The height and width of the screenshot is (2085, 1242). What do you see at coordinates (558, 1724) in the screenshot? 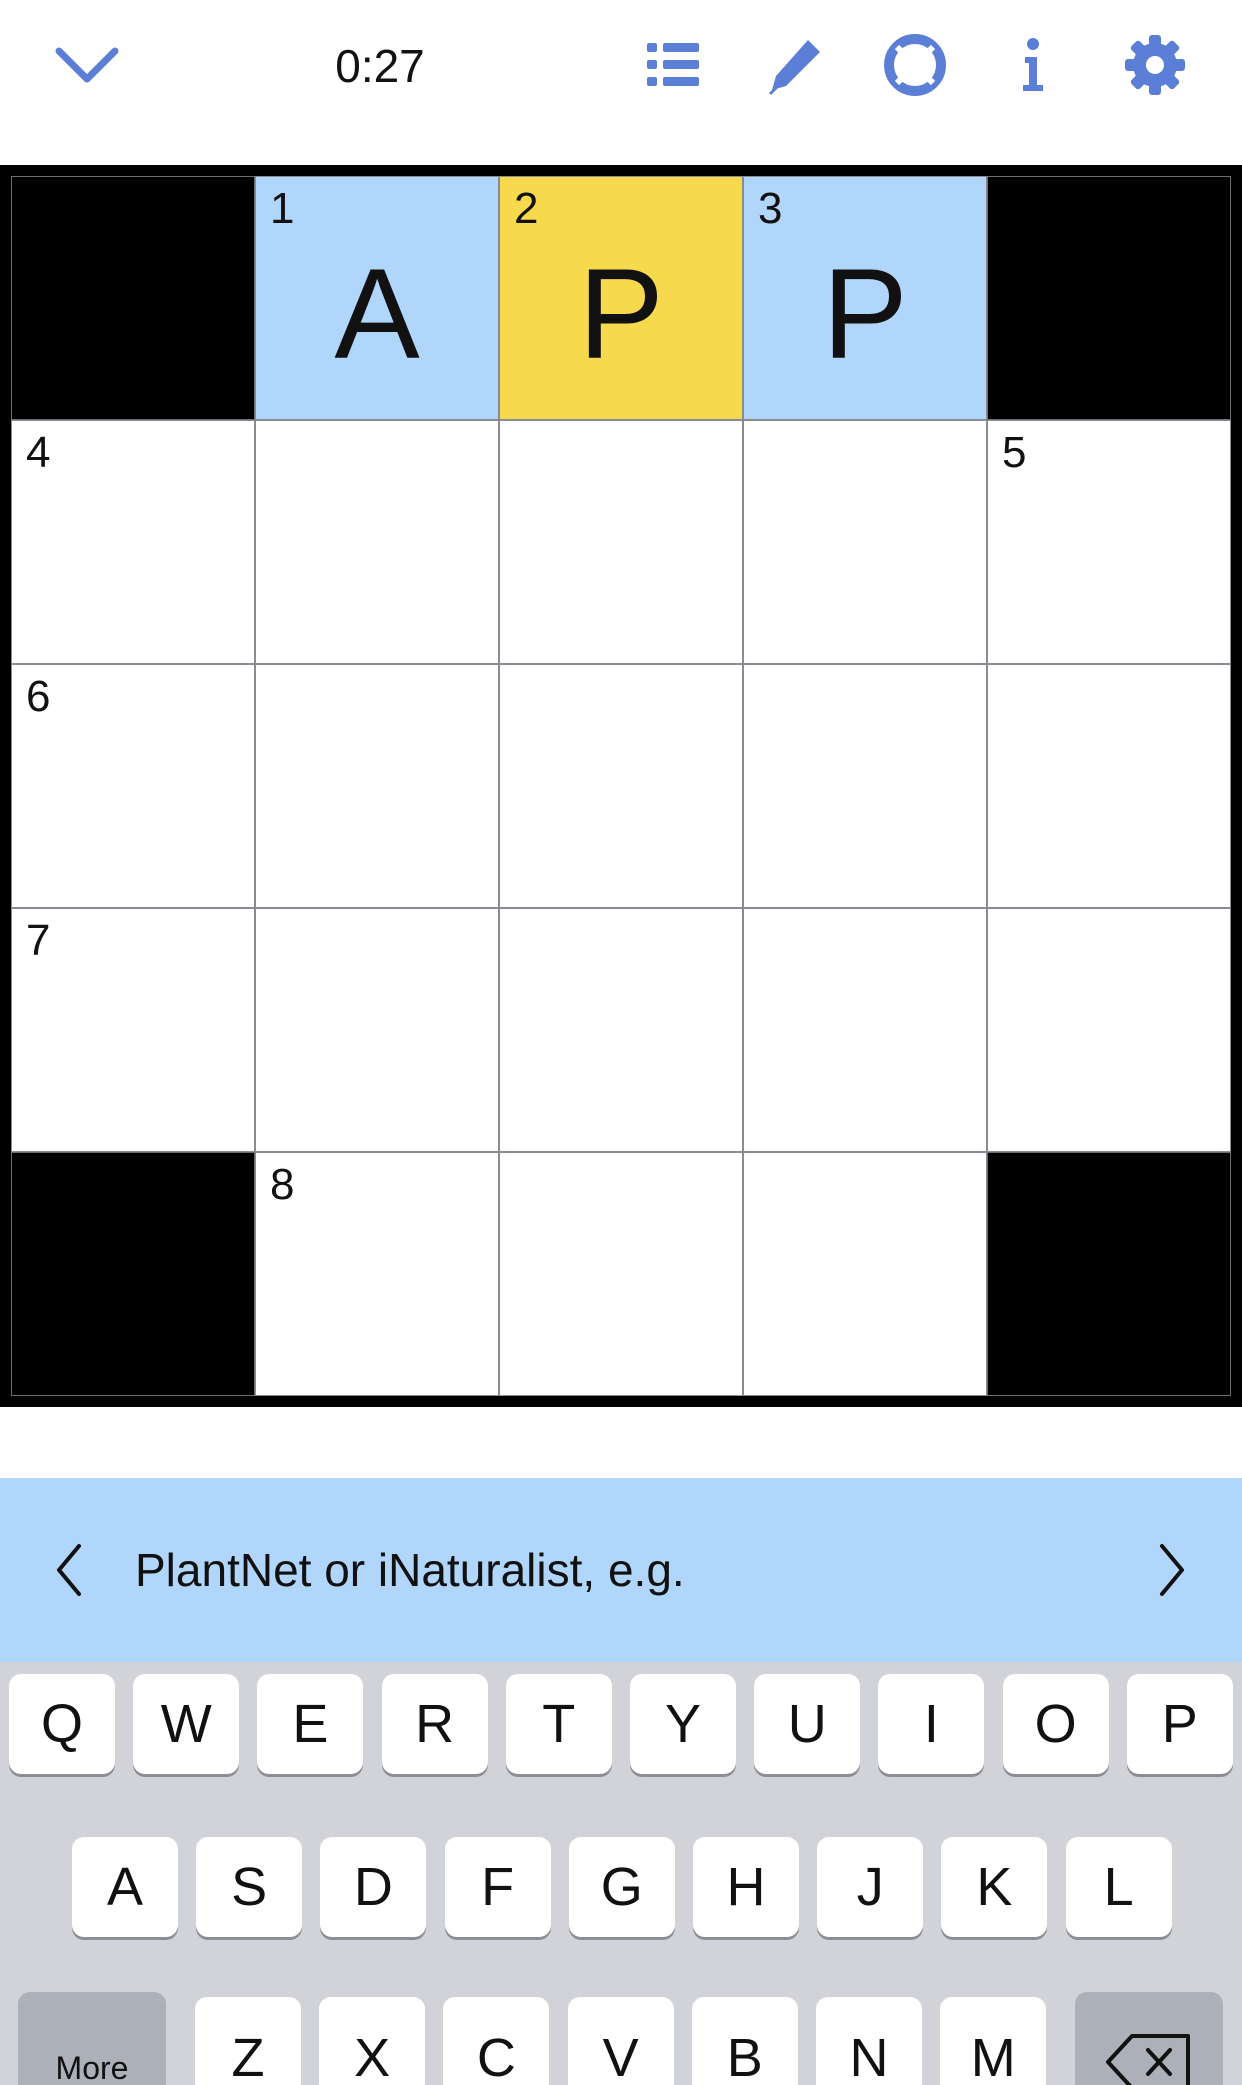
I see `key-t: T` at bounding box center [558, 1724].